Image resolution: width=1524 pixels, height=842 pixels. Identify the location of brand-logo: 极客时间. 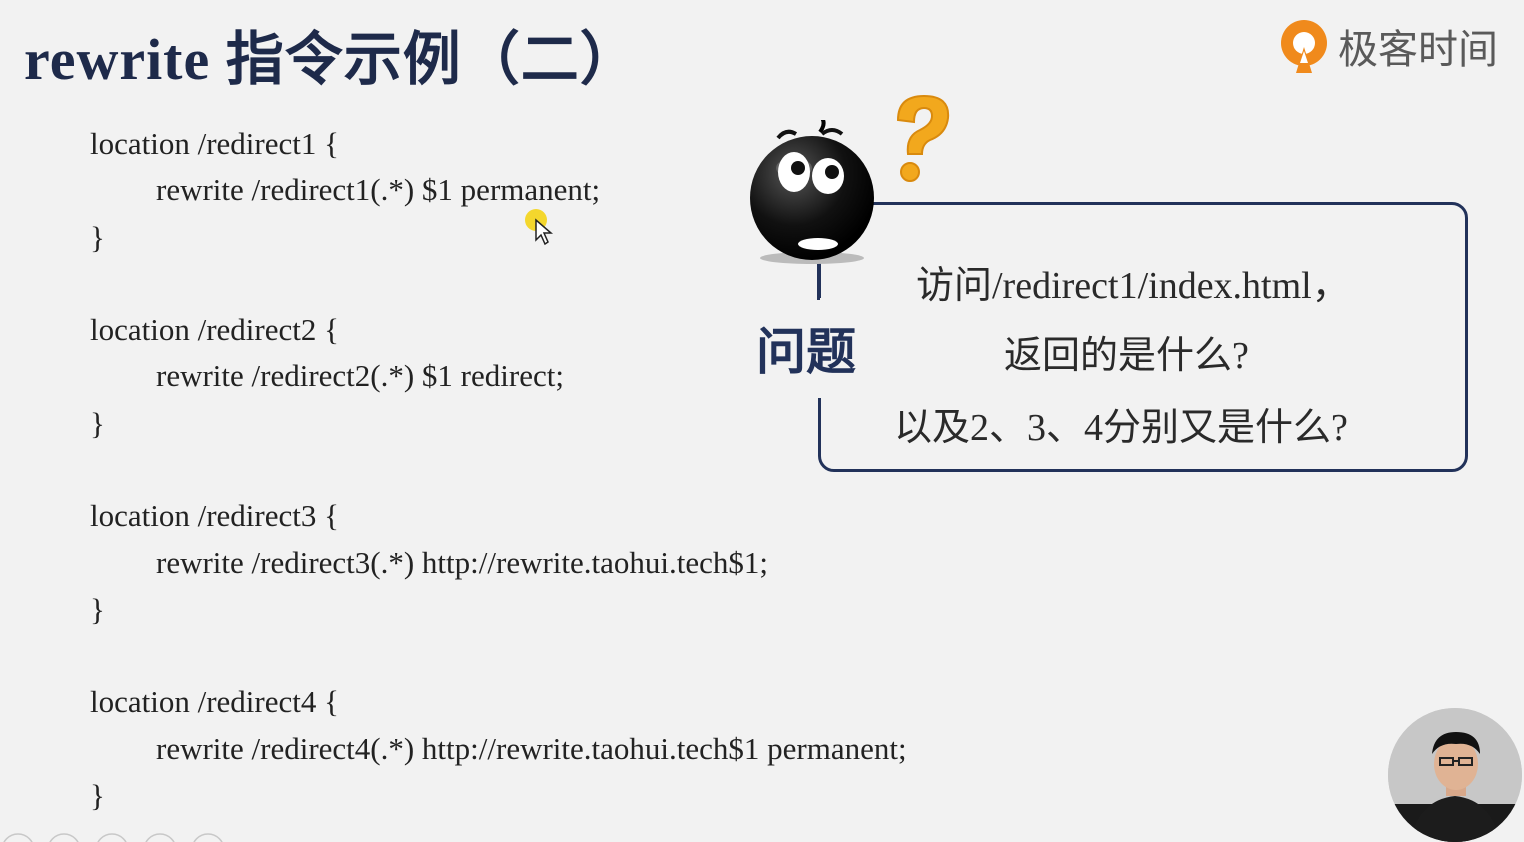
(1388, 46).